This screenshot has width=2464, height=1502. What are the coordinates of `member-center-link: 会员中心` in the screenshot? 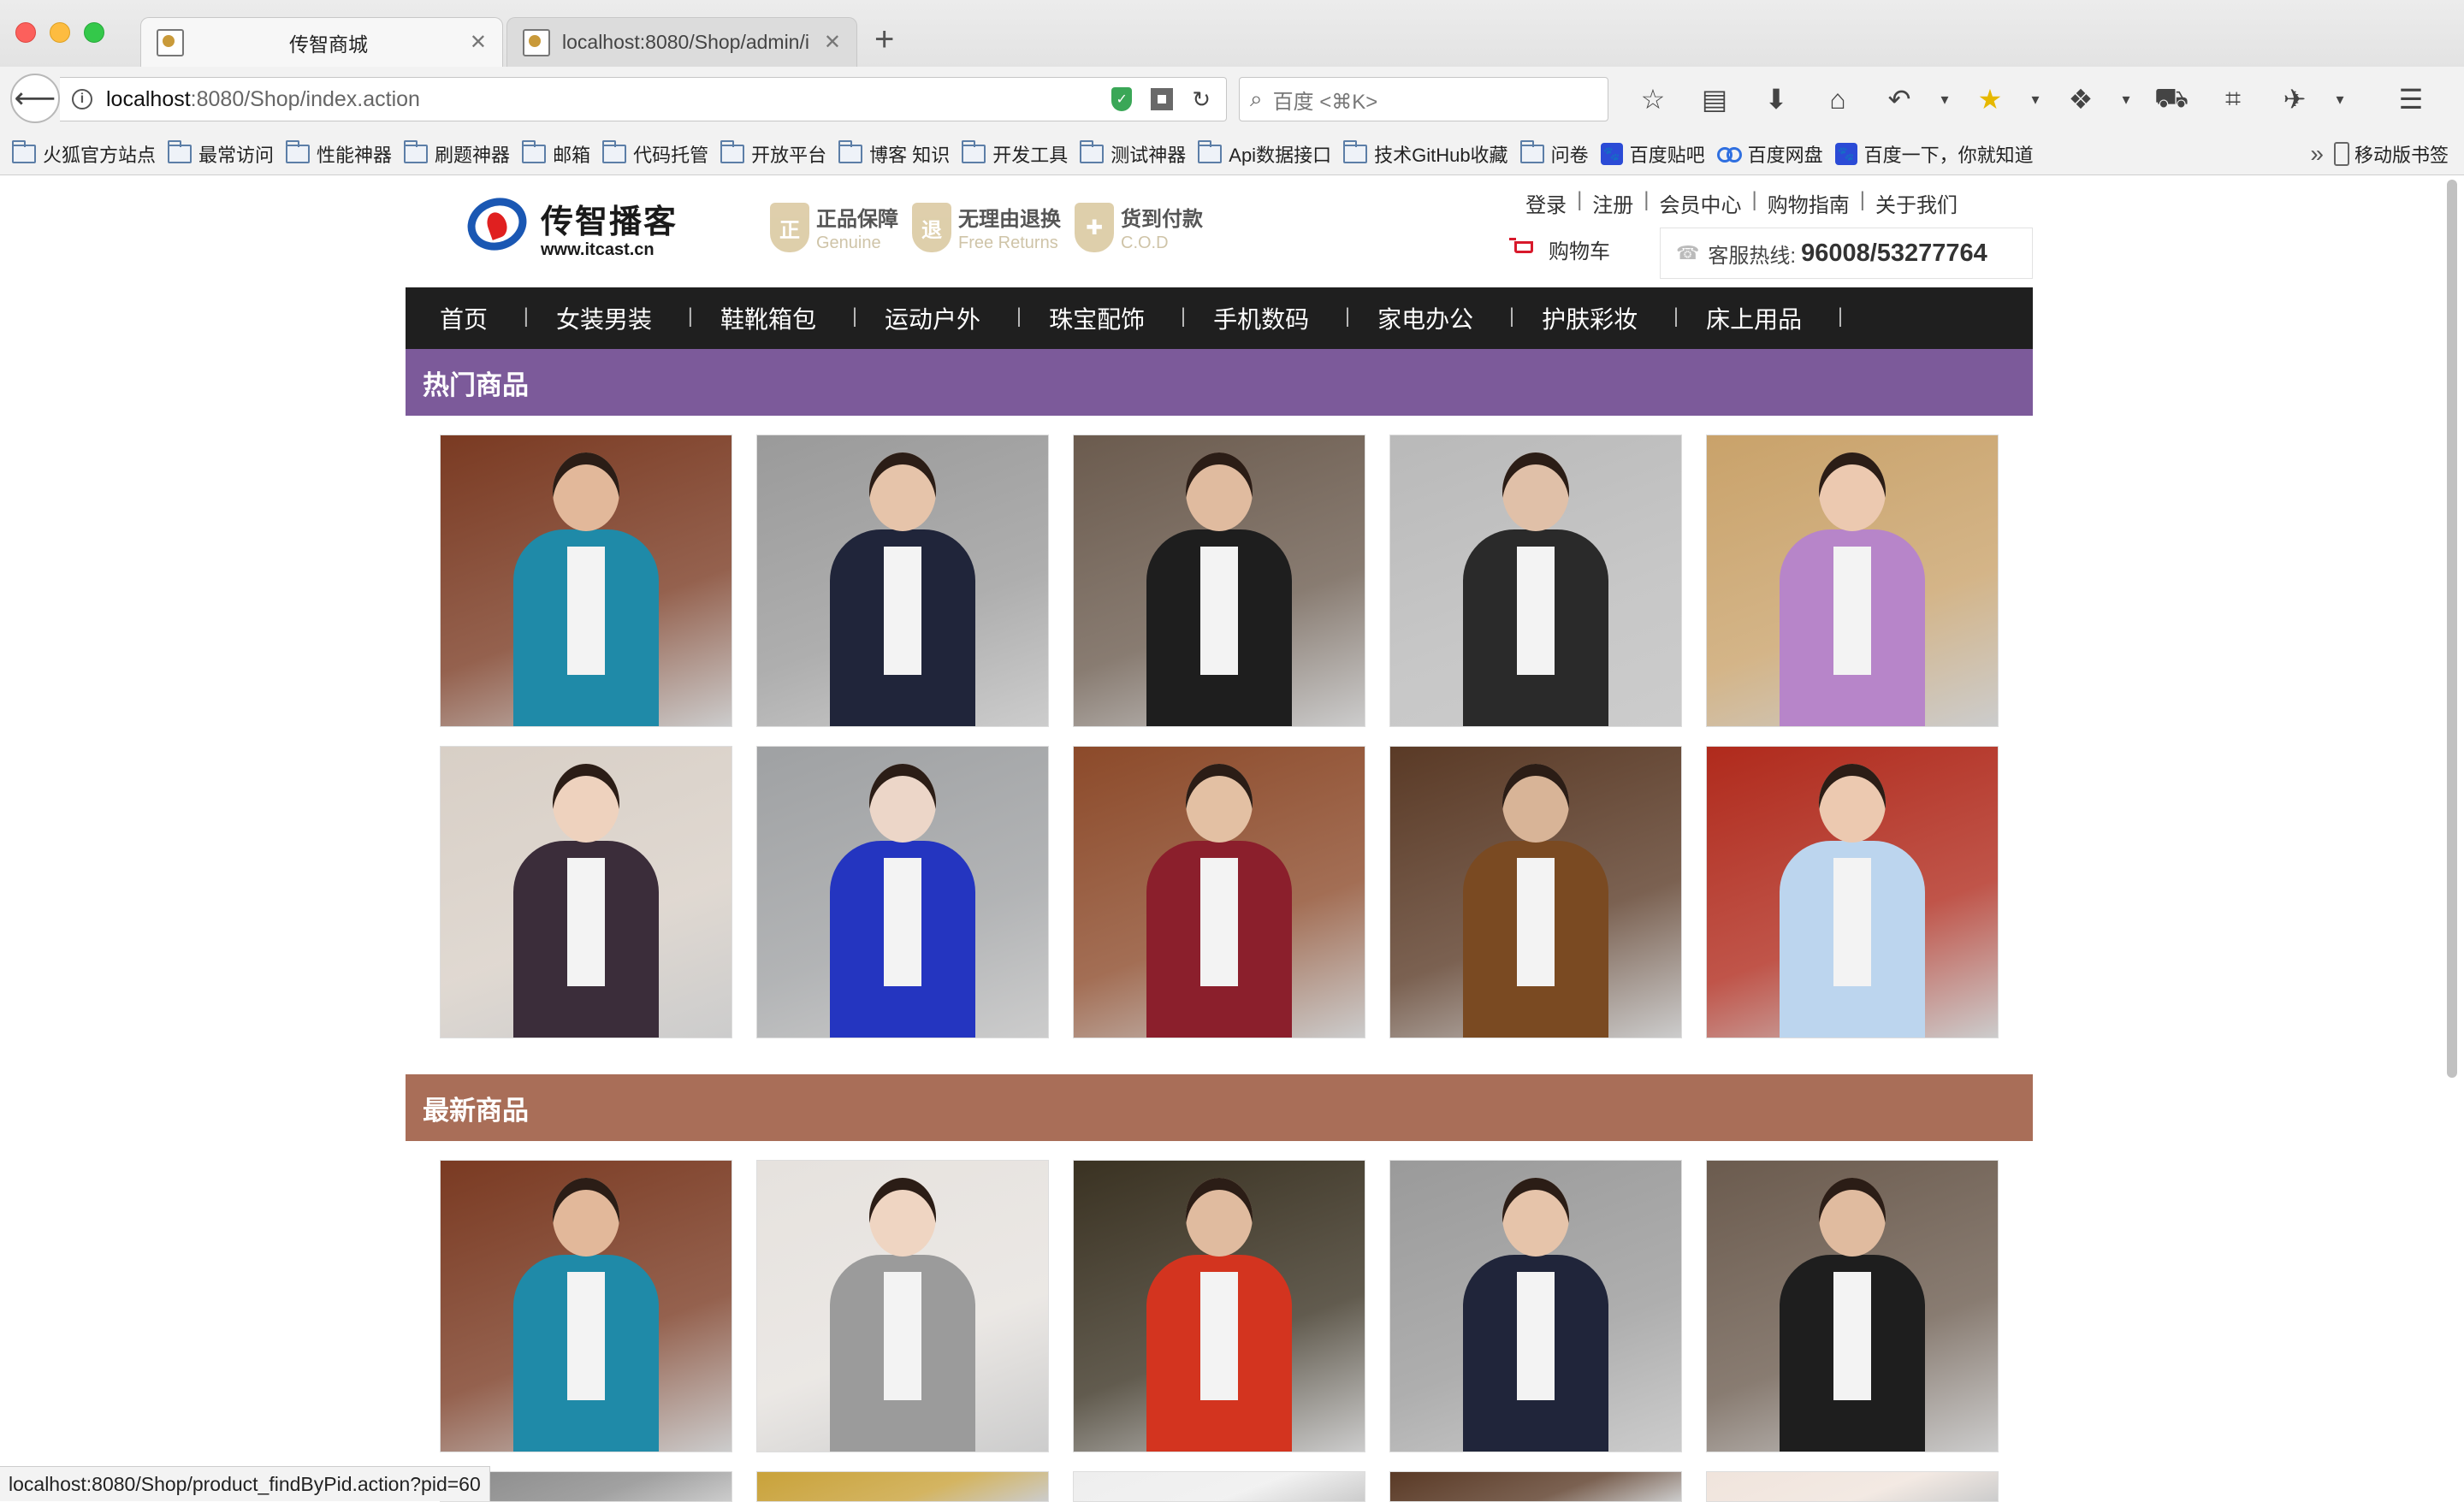 It's located at (1701, 203).